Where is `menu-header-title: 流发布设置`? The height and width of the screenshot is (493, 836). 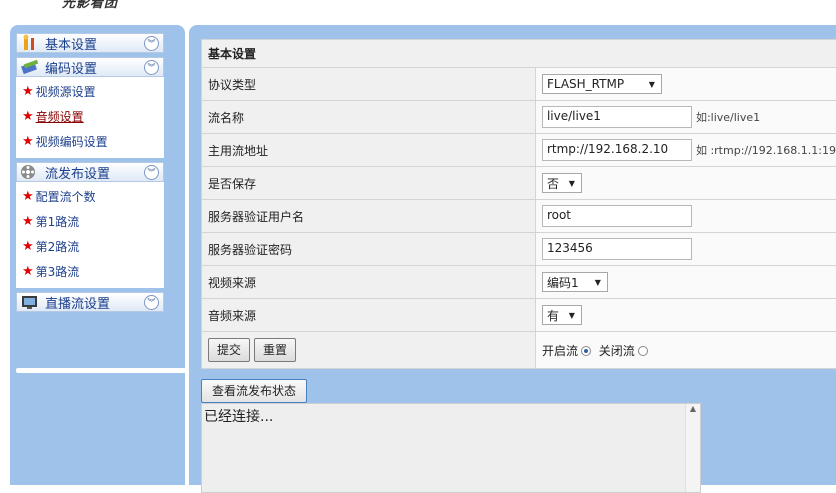
menu-header-title: 流发布设置 is located at coordinates (77, 172).